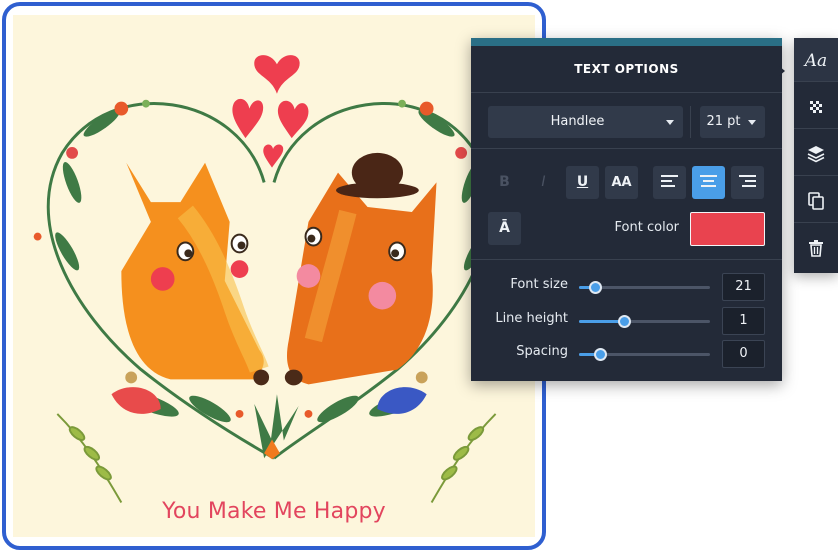  I want to click on duplicate-icon, so click(816, 201).